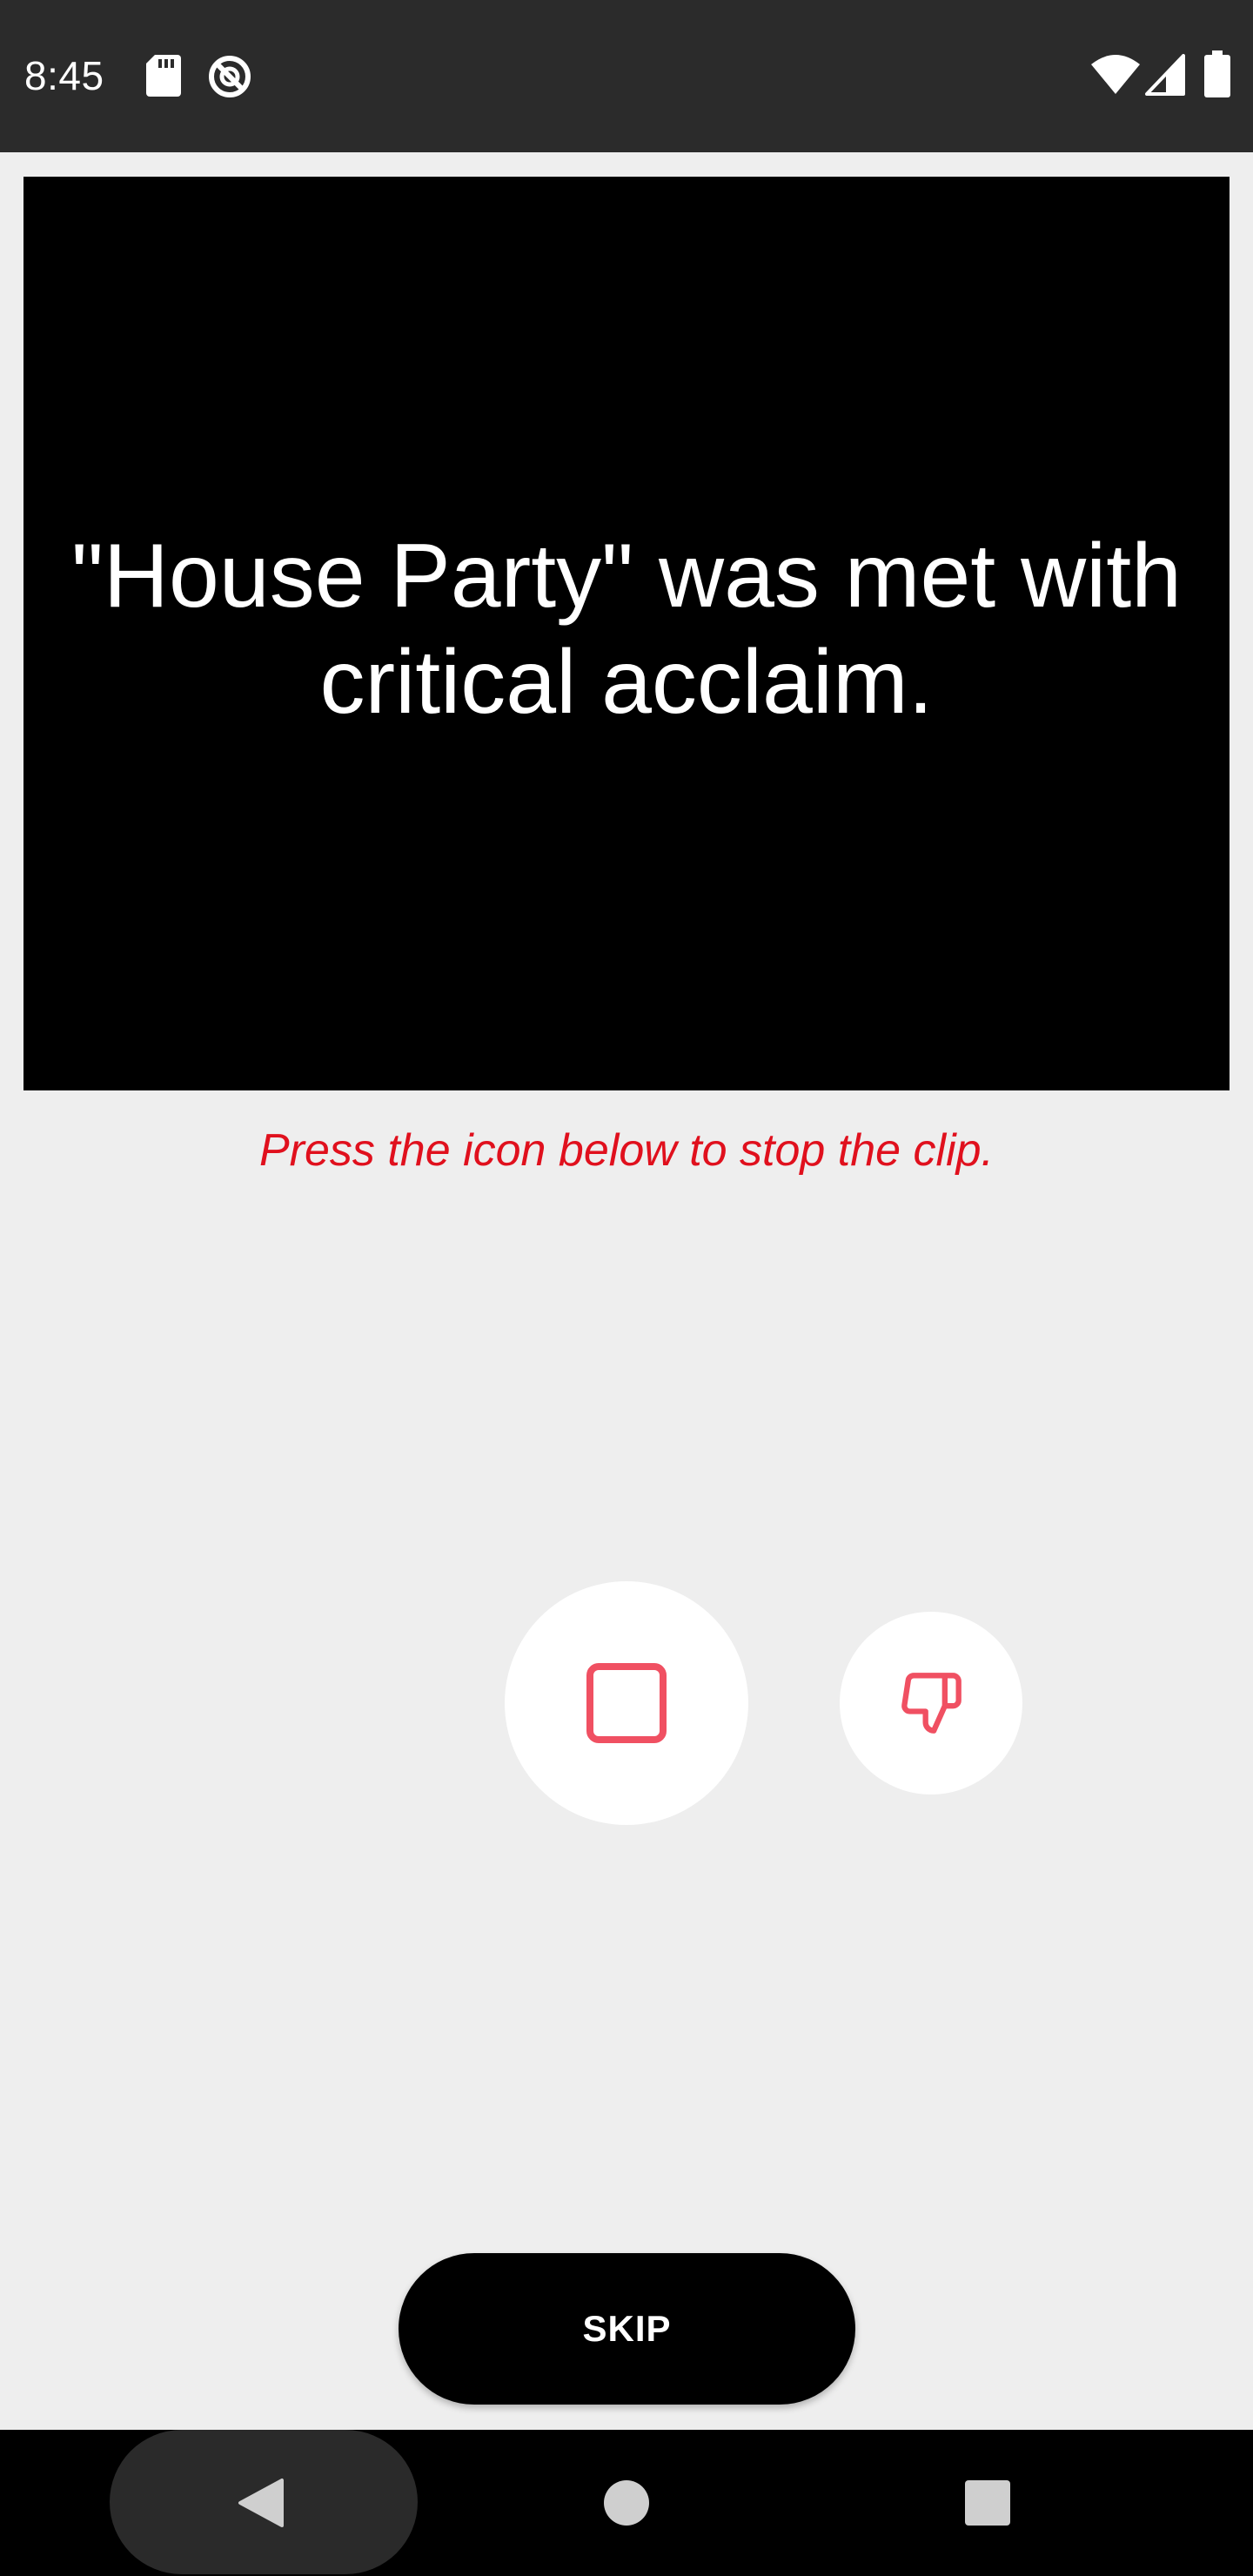 The image size is (1253, 2576). What do you see at coordinates (1217, 73) in the screenshot?
I see `battery-icon` at bounding box center [1217, 73].